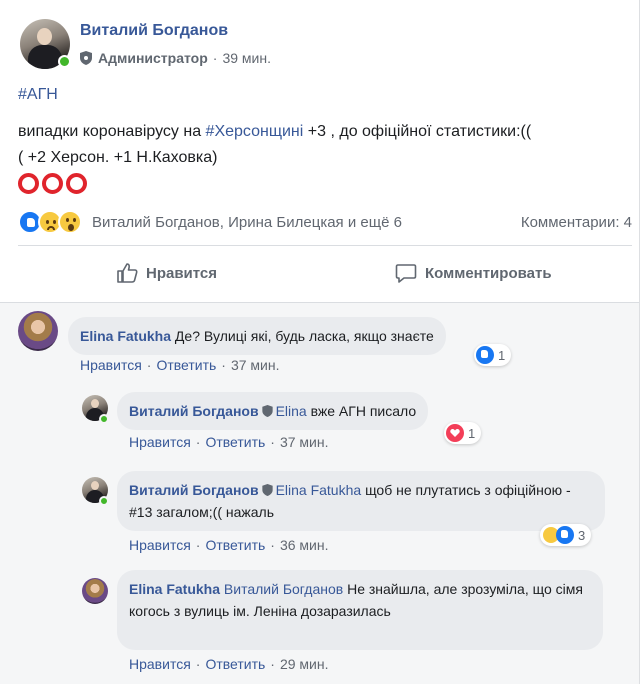  Describe the element at coordinates (319, 490) in the screenshot. I see `comment-mention: Elina Fatukha` at that location.